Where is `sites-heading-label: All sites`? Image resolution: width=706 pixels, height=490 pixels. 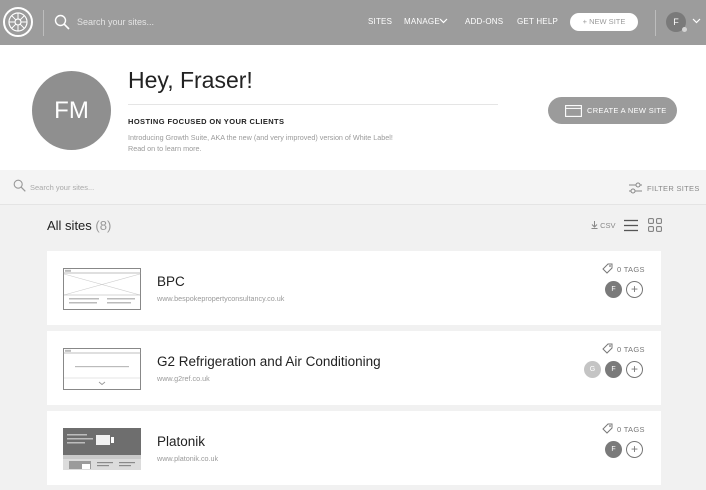 sites-heading-label: All sites is located at coordinates (69, 225).